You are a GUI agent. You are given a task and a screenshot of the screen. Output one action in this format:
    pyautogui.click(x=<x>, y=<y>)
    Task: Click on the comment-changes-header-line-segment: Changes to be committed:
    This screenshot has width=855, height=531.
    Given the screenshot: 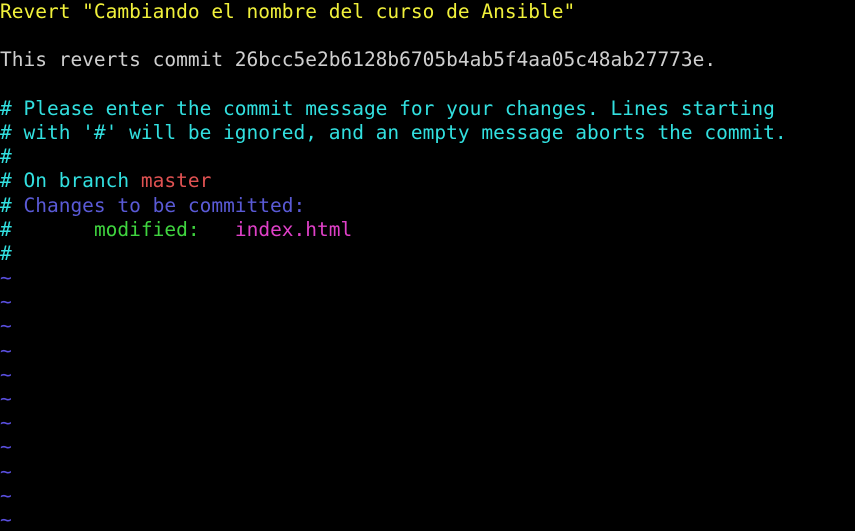 What is the action you would take?
    pyautogui.click(x=164, y=205)
    